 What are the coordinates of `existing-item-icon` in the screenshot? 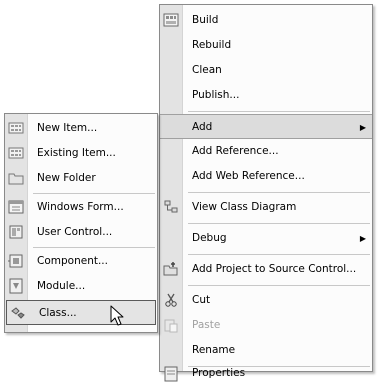 It's located at (16, 153).